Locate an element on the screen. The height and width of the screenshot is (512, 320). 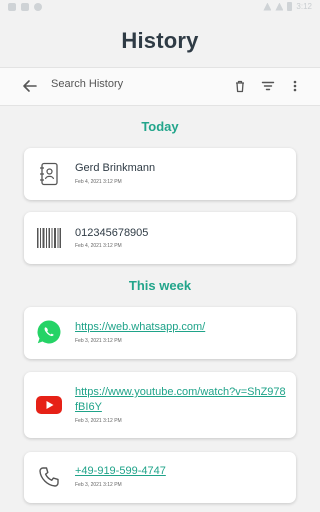
more-vertical-icon is located at coordinates (295, 86).